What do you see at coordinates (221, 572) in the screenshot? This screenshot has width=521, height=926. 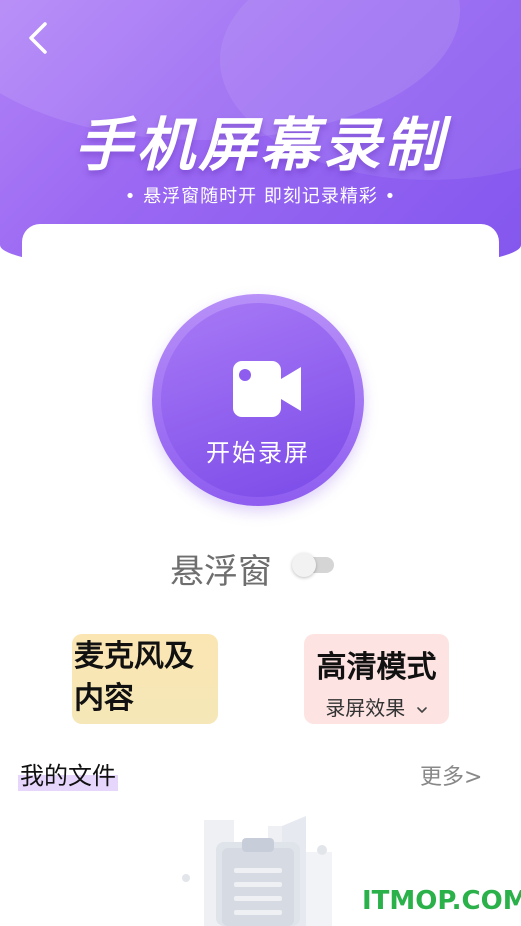 I see `floating-window-label: 悬浮窗` at bounding box center [221, 572].